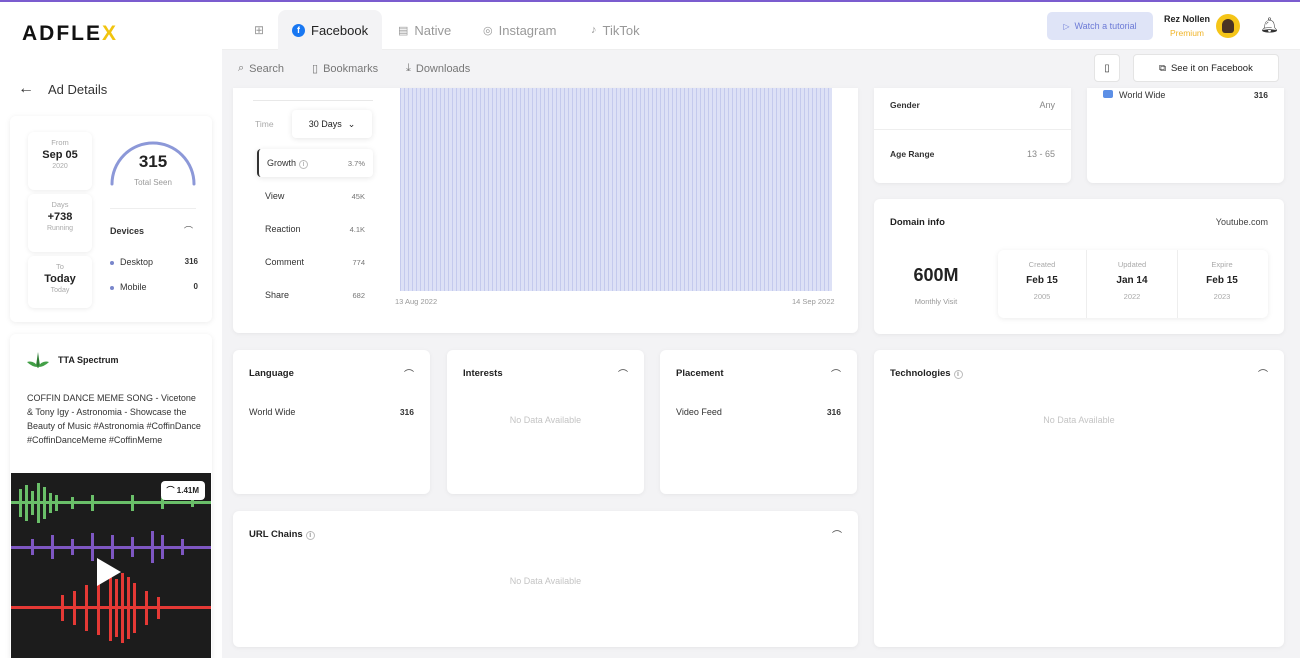  I want to click on see-on-facebook-button: ⧉ See it on Facebook, so click(1206, 68).